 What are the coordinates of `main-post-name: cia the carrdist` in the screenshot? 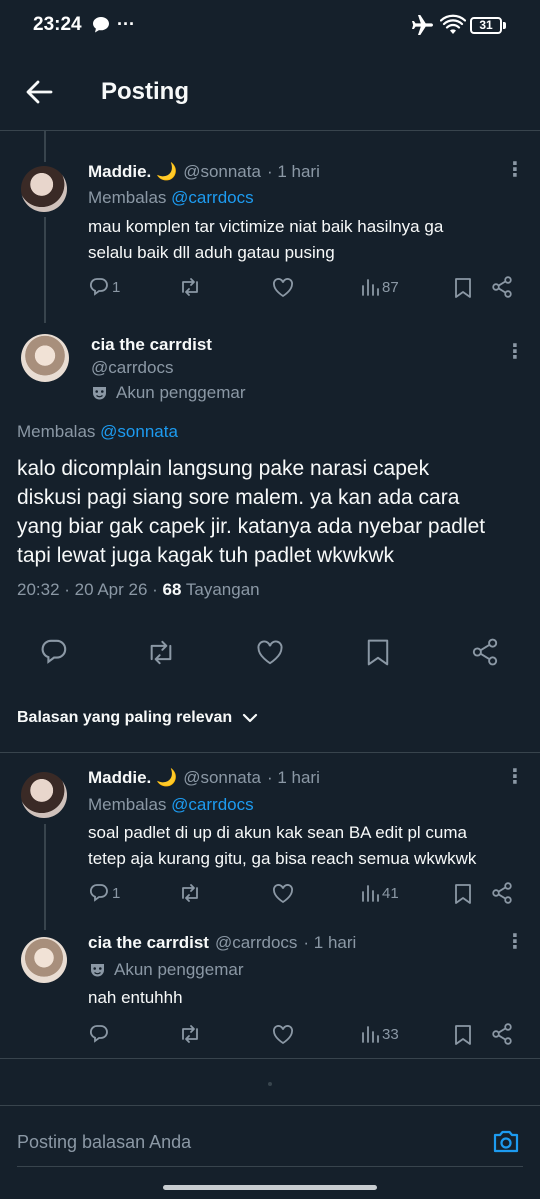 It's located at (151, 345).